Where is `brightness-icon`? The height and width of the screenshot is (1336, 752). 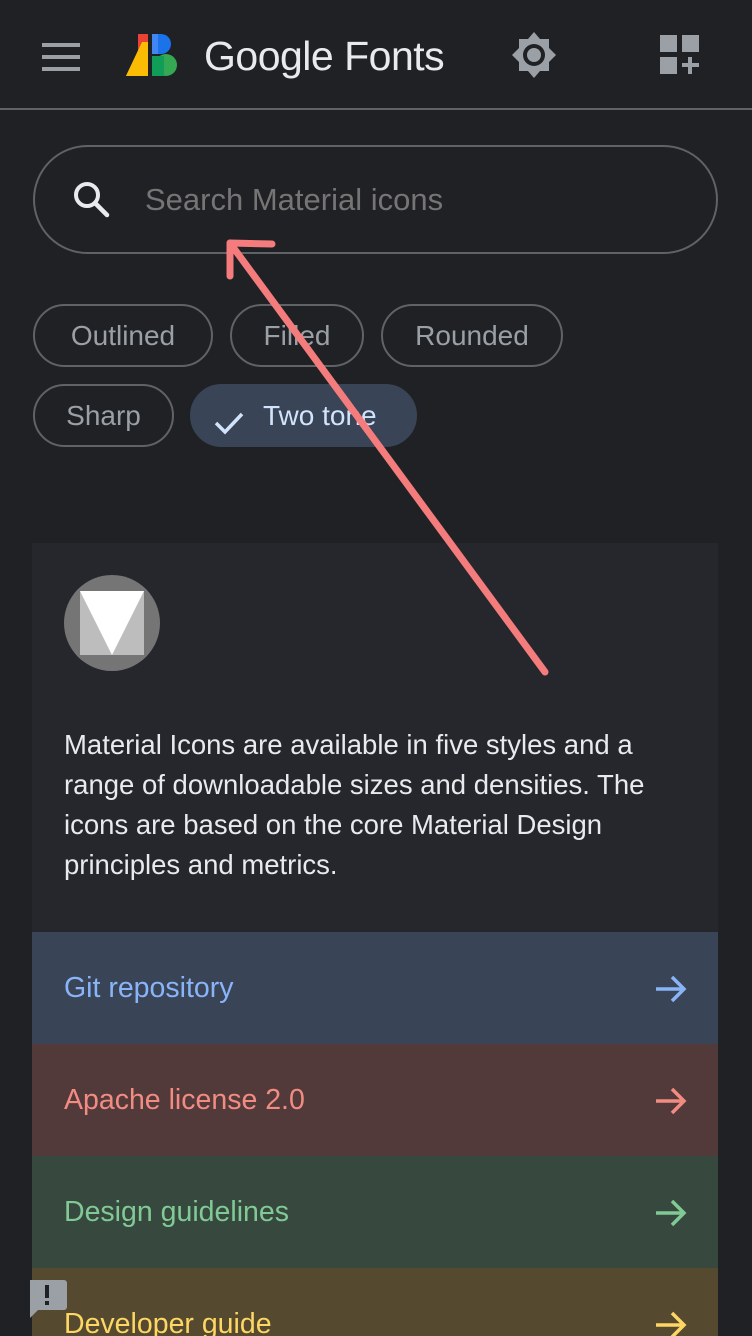
brightness-icon is located at coordinates (534, 55).